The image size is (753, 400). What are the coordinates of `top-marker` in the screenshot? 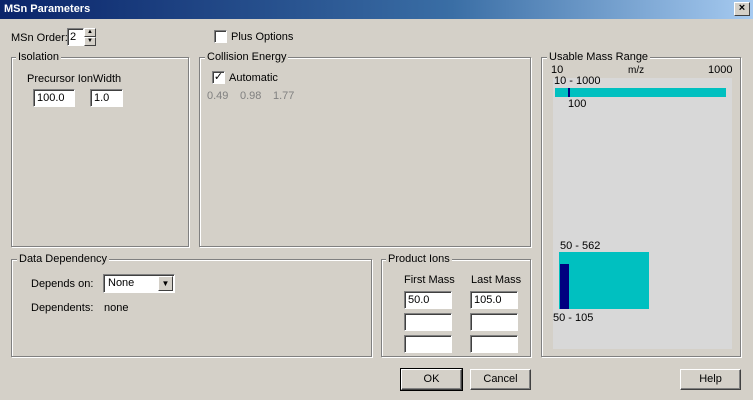 It's located at (569, 92).